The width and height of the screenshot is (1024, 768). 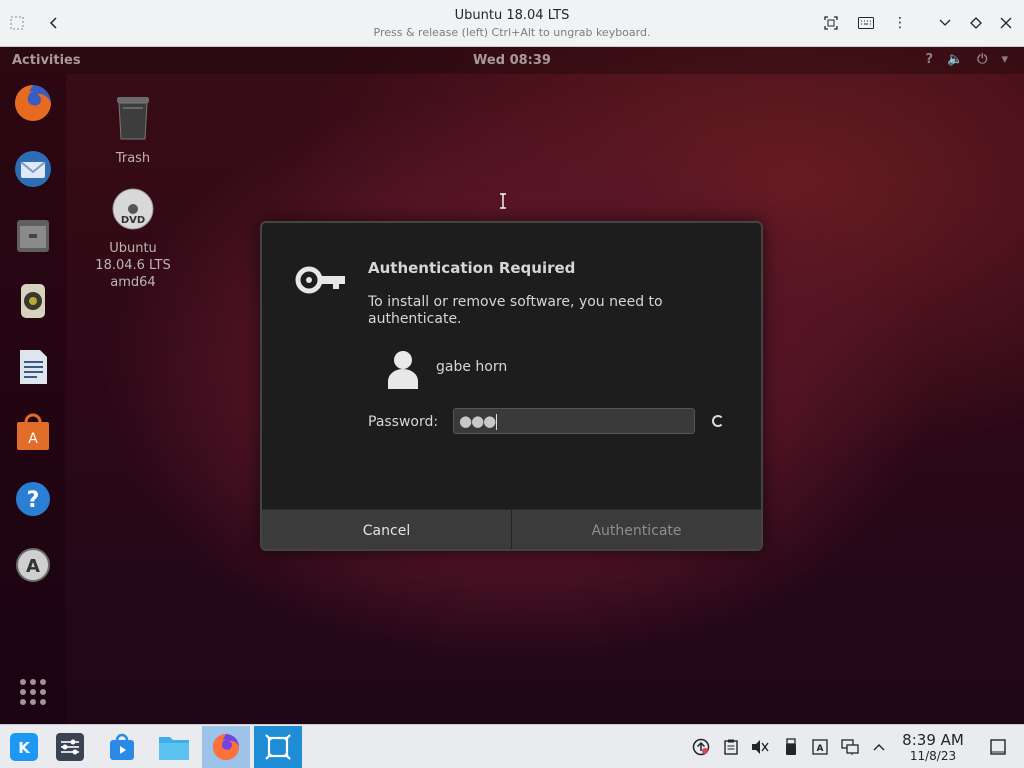 What do you see at coordinates (945, 23) in the screenshot?
I see `minimize-icon` at bounding box center [945, 23].